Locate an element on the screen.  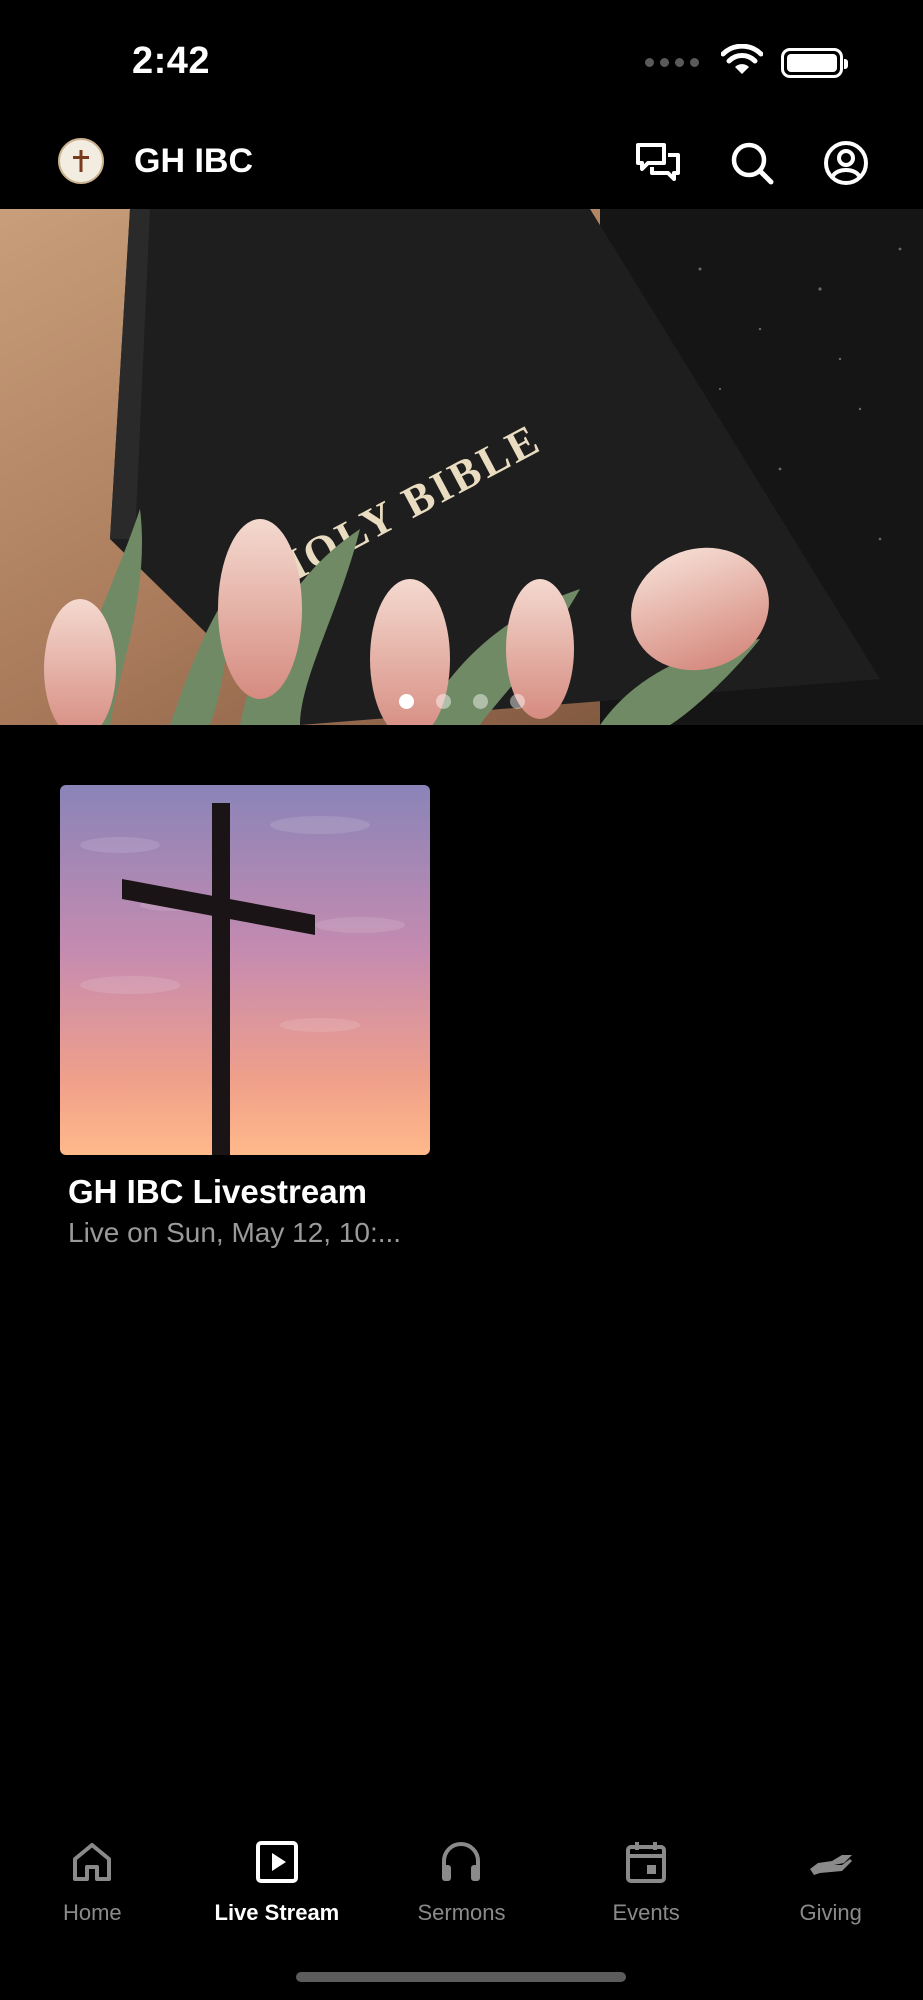
tab-sermons: Sermons is located at coordinates (461, 1886).